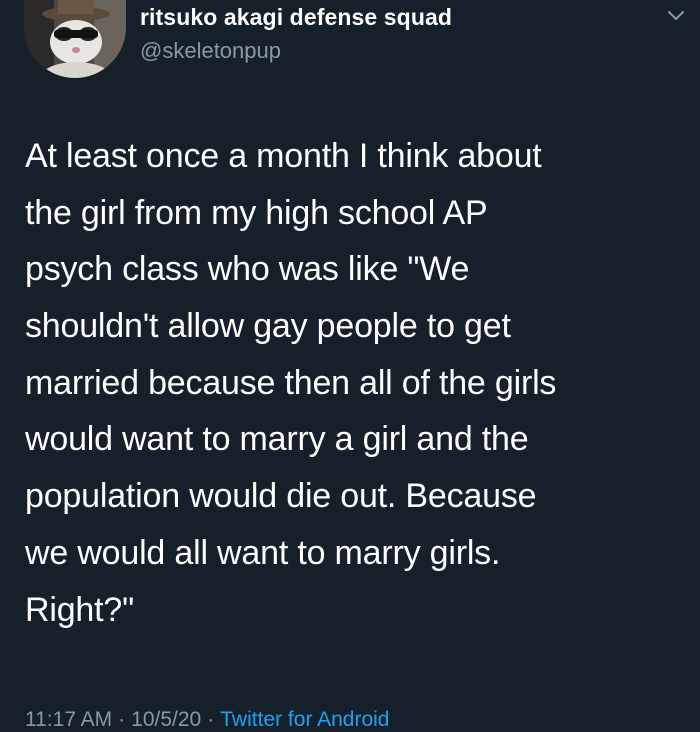  I want to click on tweet-time: 11:17 AM, so click(68, 719).